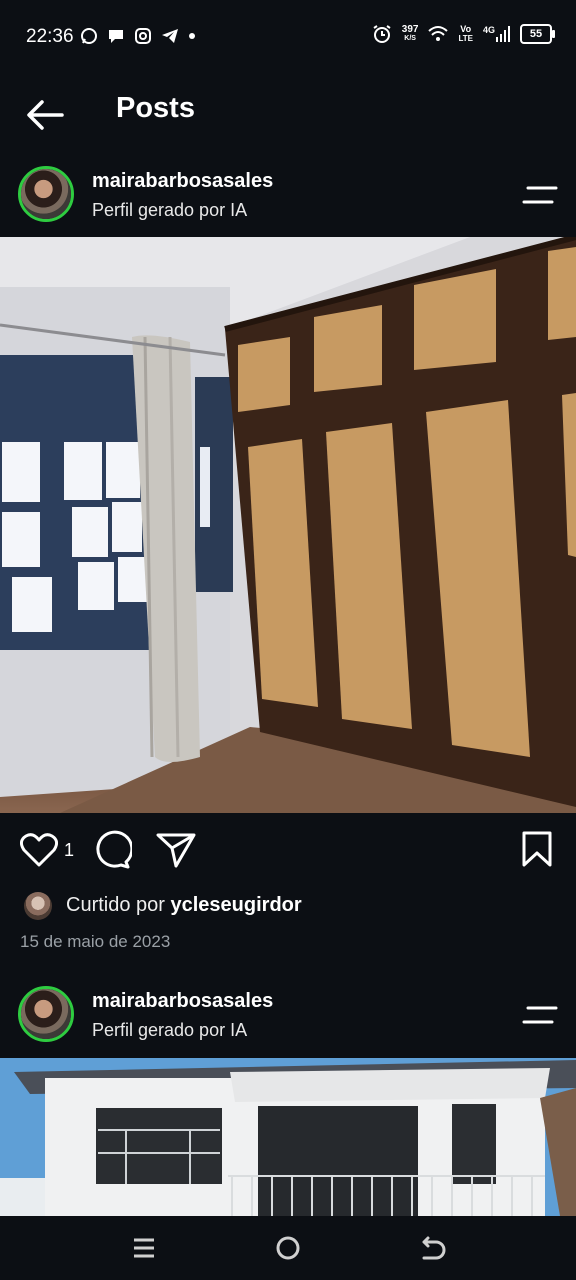 The width and height of the screenshot is (576, 1280). Describe the element at coordinates (537, 34) in the screenshot. I see `battery-indicator: 55` at that location.